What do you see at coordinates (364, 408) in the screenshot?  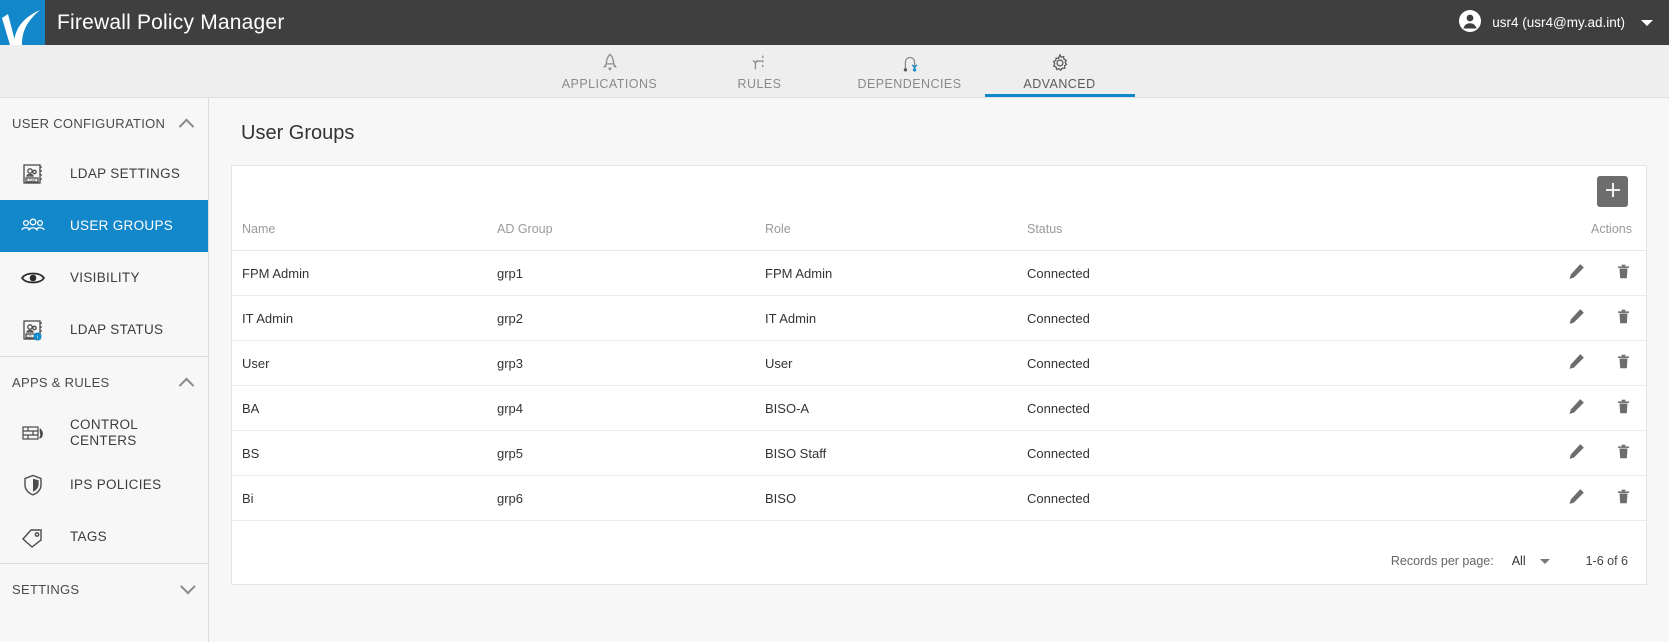 I see `cell-name: BA` at bounding box center [364, 408].